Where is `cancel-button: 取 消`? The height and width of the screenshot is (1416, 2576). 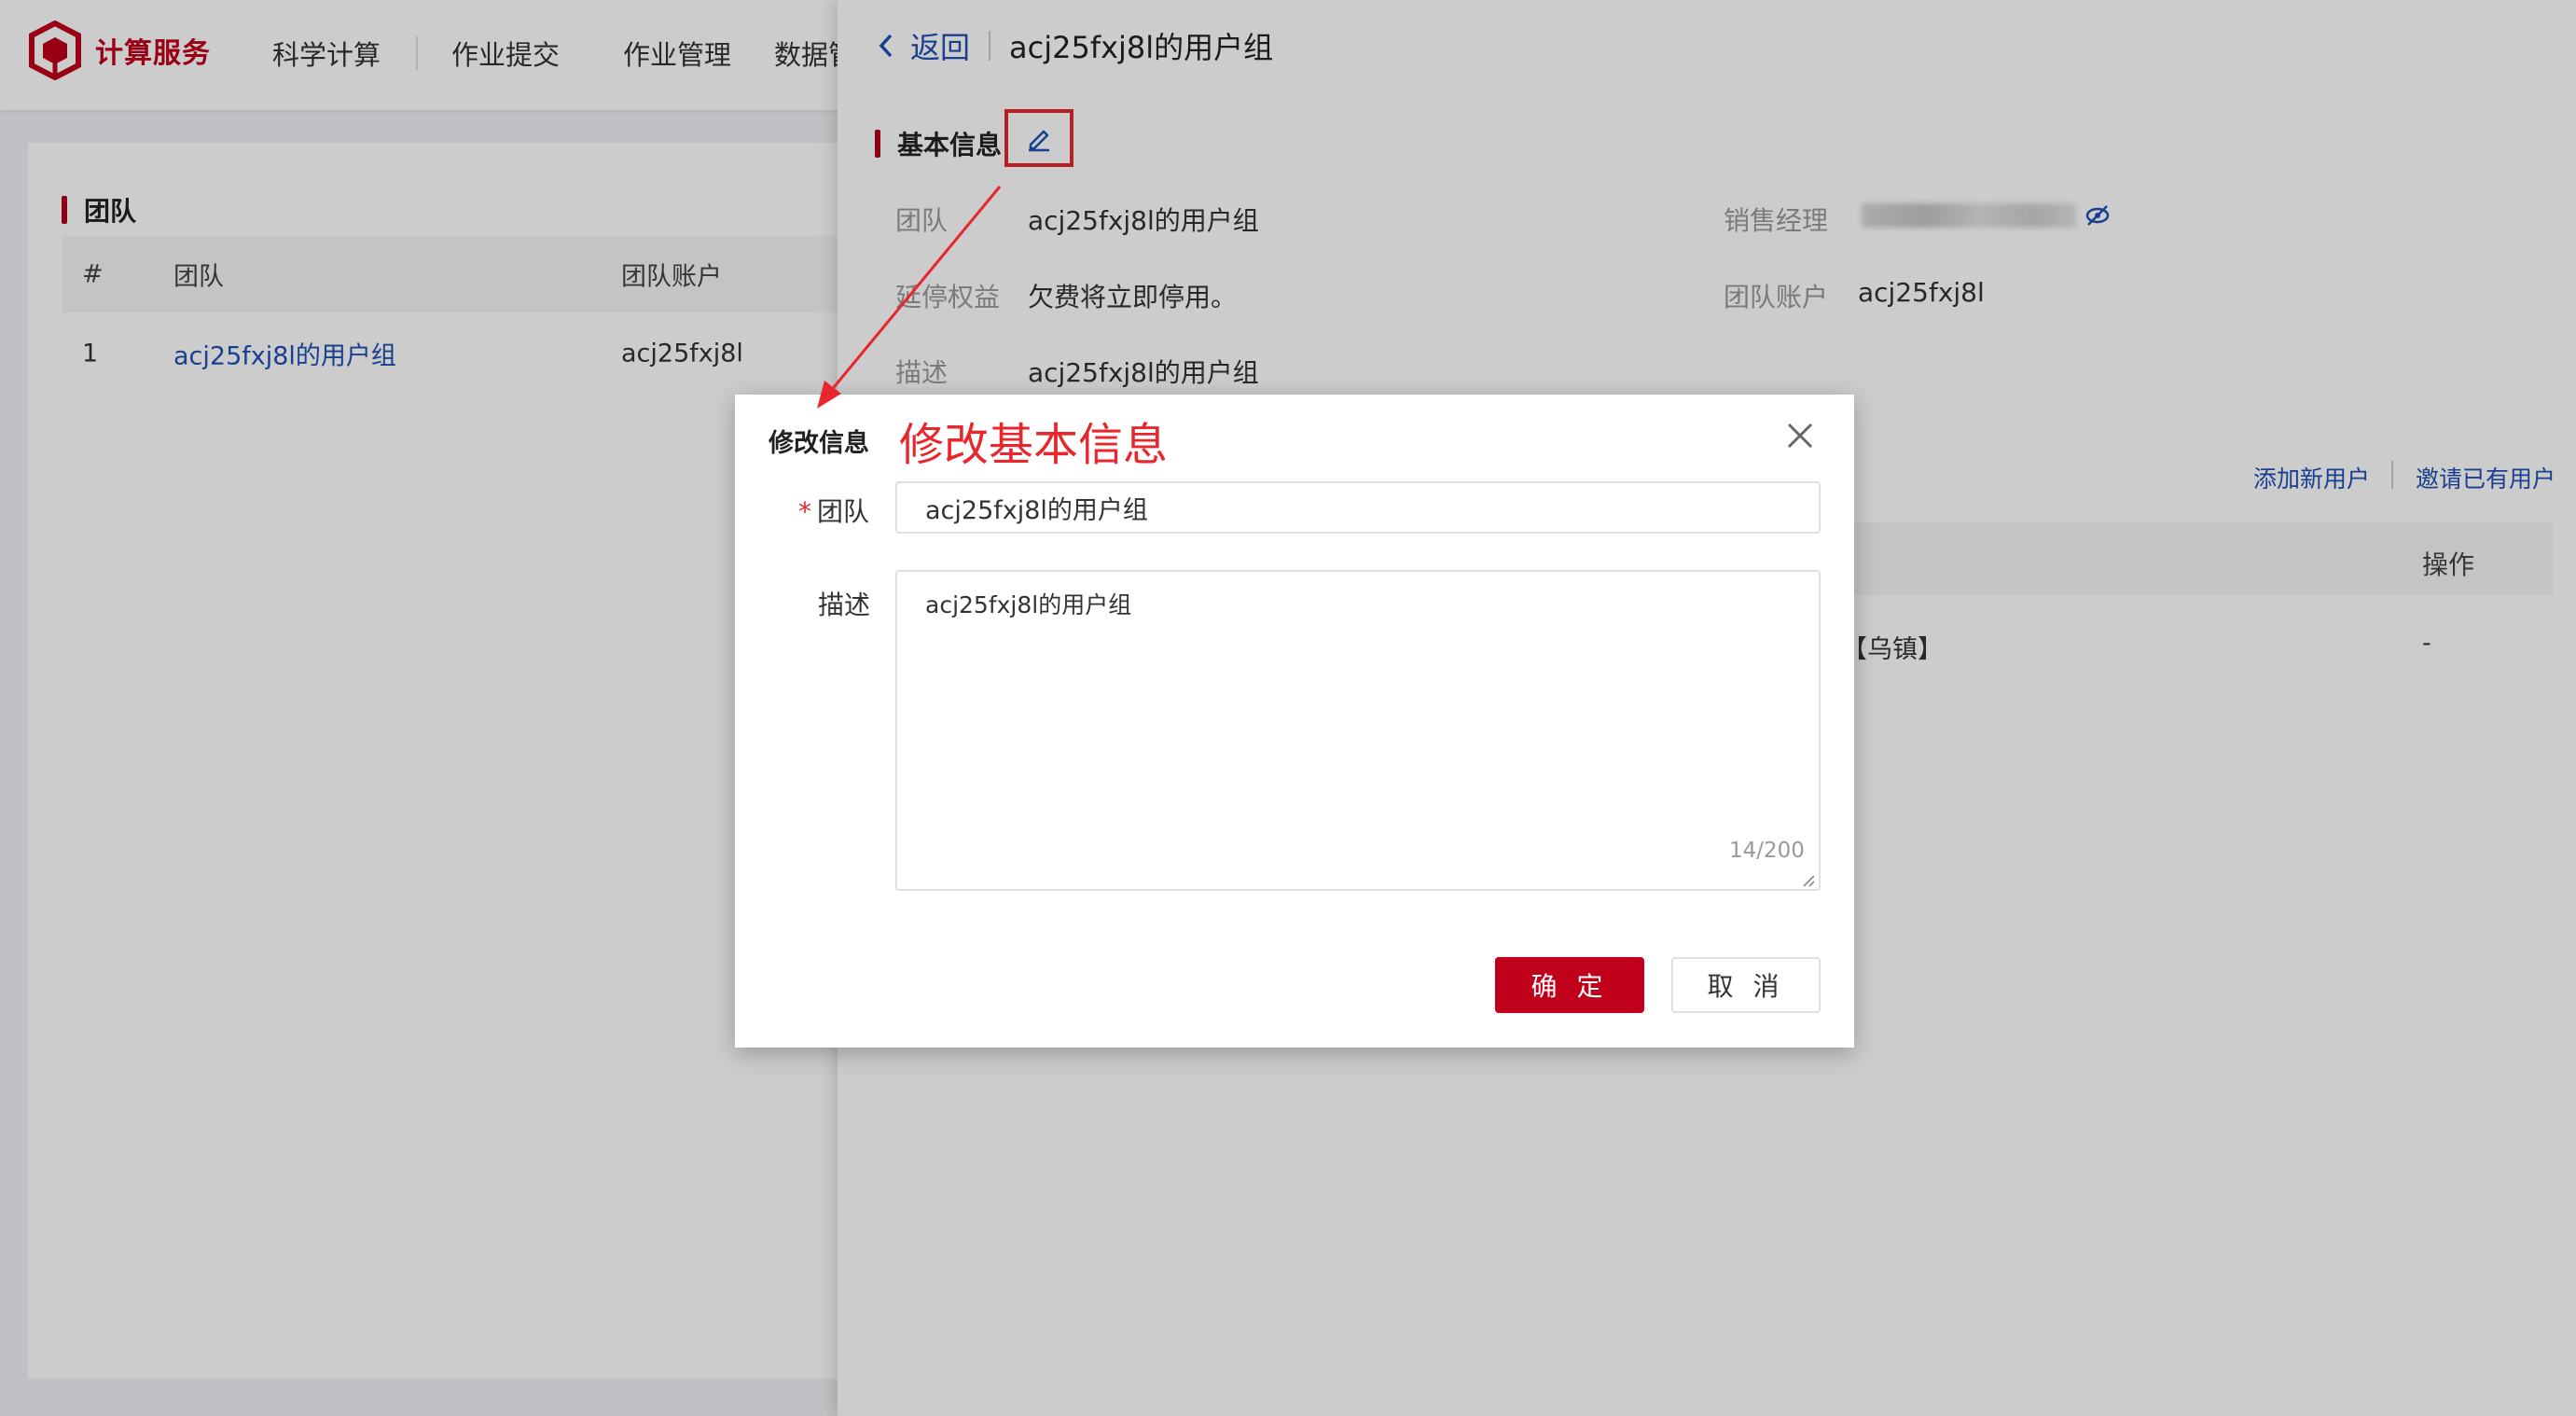
cancel-button: 取 消 is located at coordinates (1746, 985).